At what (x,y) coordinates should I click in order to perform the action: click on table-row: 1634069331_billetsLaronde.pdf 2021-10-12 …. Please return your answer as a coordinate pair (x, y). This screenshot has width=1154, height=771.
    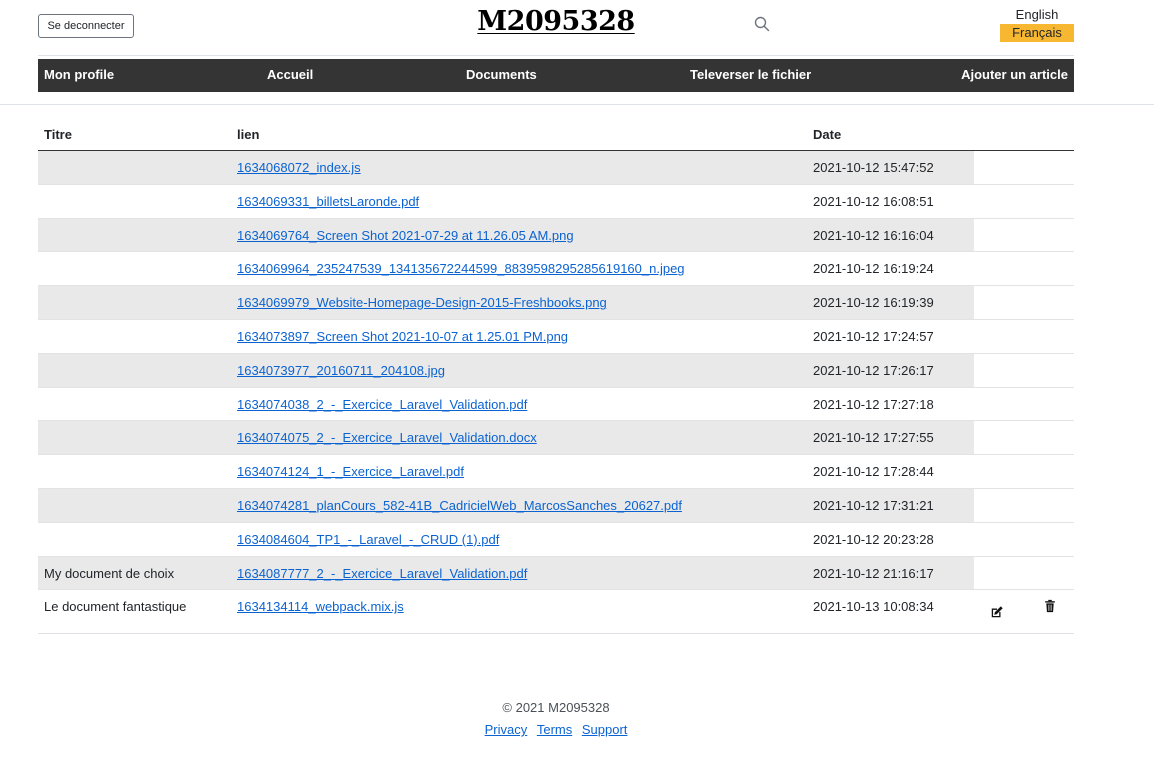
    Looking at the image, I should click on (556, 202).